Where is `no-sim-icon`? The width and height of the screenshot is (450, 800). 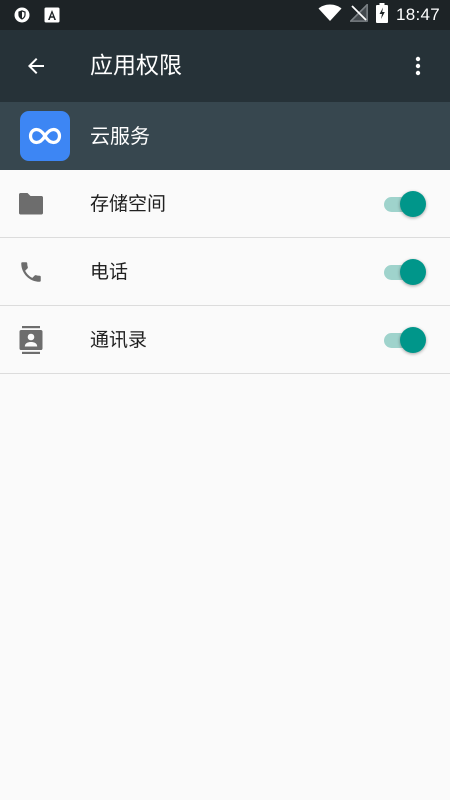 no-sim-icon is located at coordinates (358, 14).